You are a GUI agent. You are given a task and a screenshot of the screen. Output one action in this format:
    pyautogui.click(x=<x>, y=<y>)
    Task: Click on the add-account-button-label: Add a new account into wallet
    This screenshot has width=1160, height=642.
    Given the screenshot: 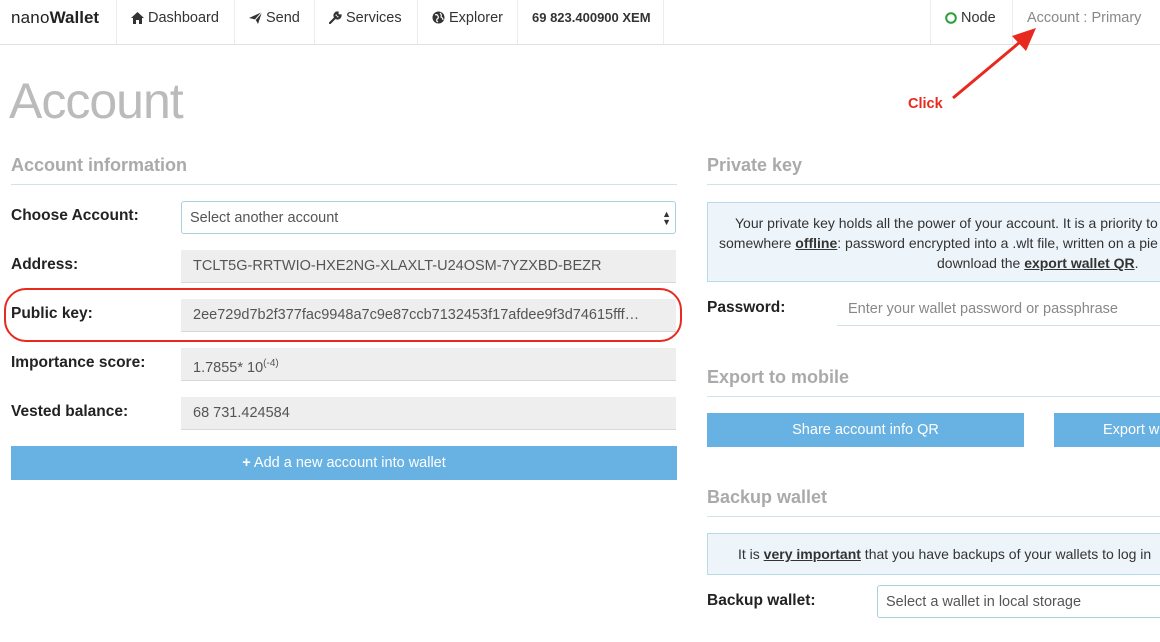 What is the action you would take?
    pyautogui.click(x=349, y=463)
    